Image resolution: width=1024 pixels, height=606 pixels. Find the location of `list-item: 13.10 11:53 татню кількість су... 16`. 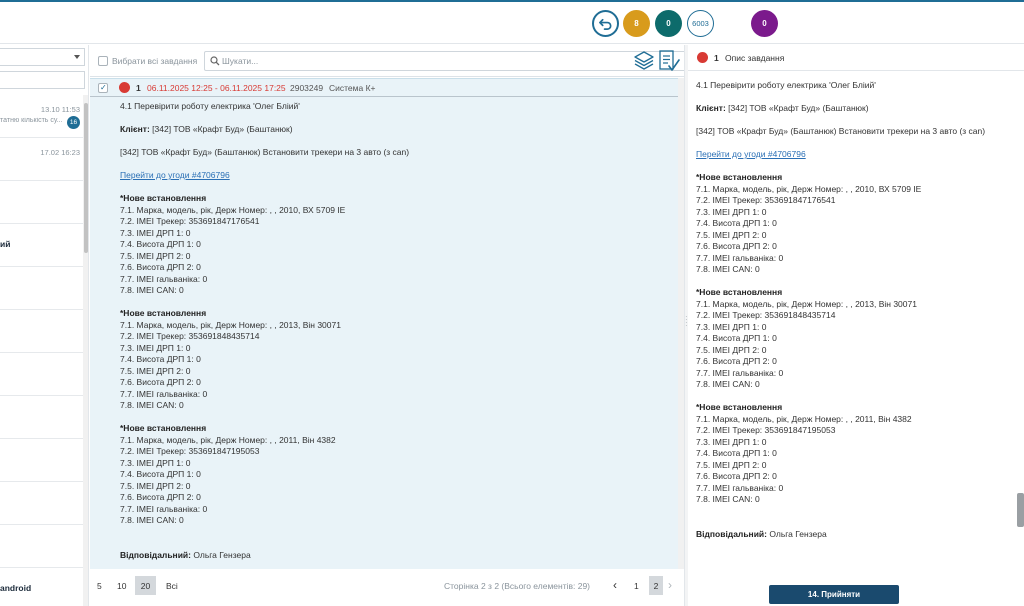

list-item: 13.10 11:53 татню кількість су... 16 is located at coordinates (41, 116).